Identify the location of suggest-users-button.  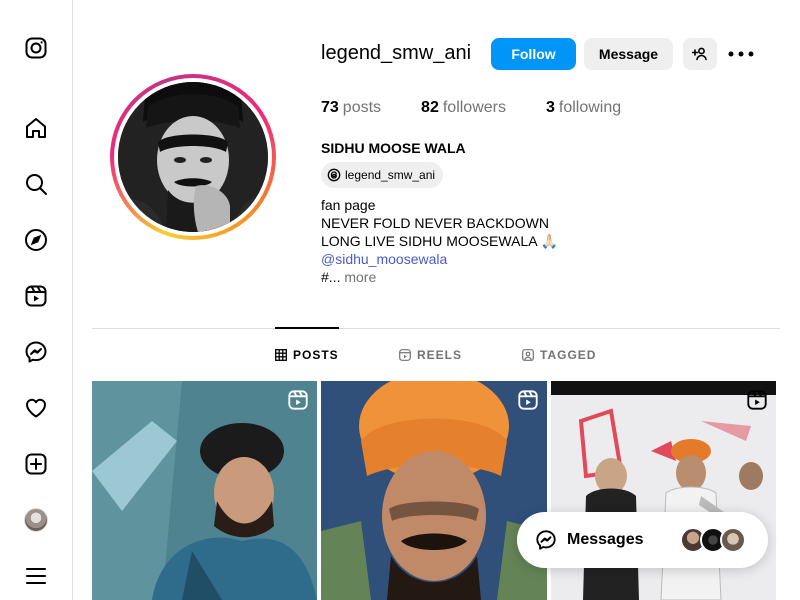
(700, 54).